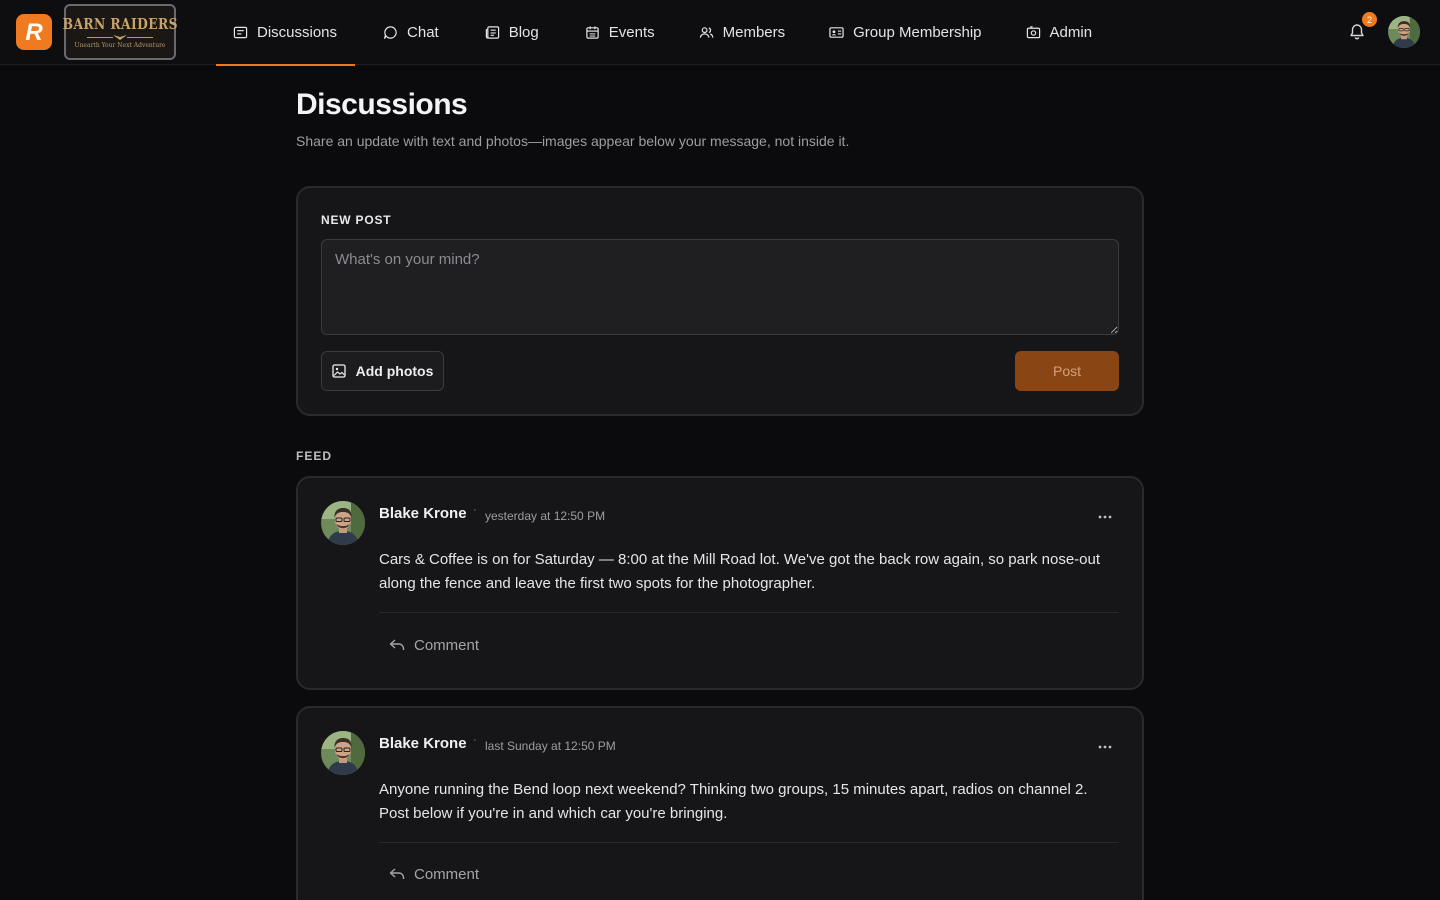 This screenshot has height=900, width=1440. I want to click on feed-label: FEED, so click(314, 456).